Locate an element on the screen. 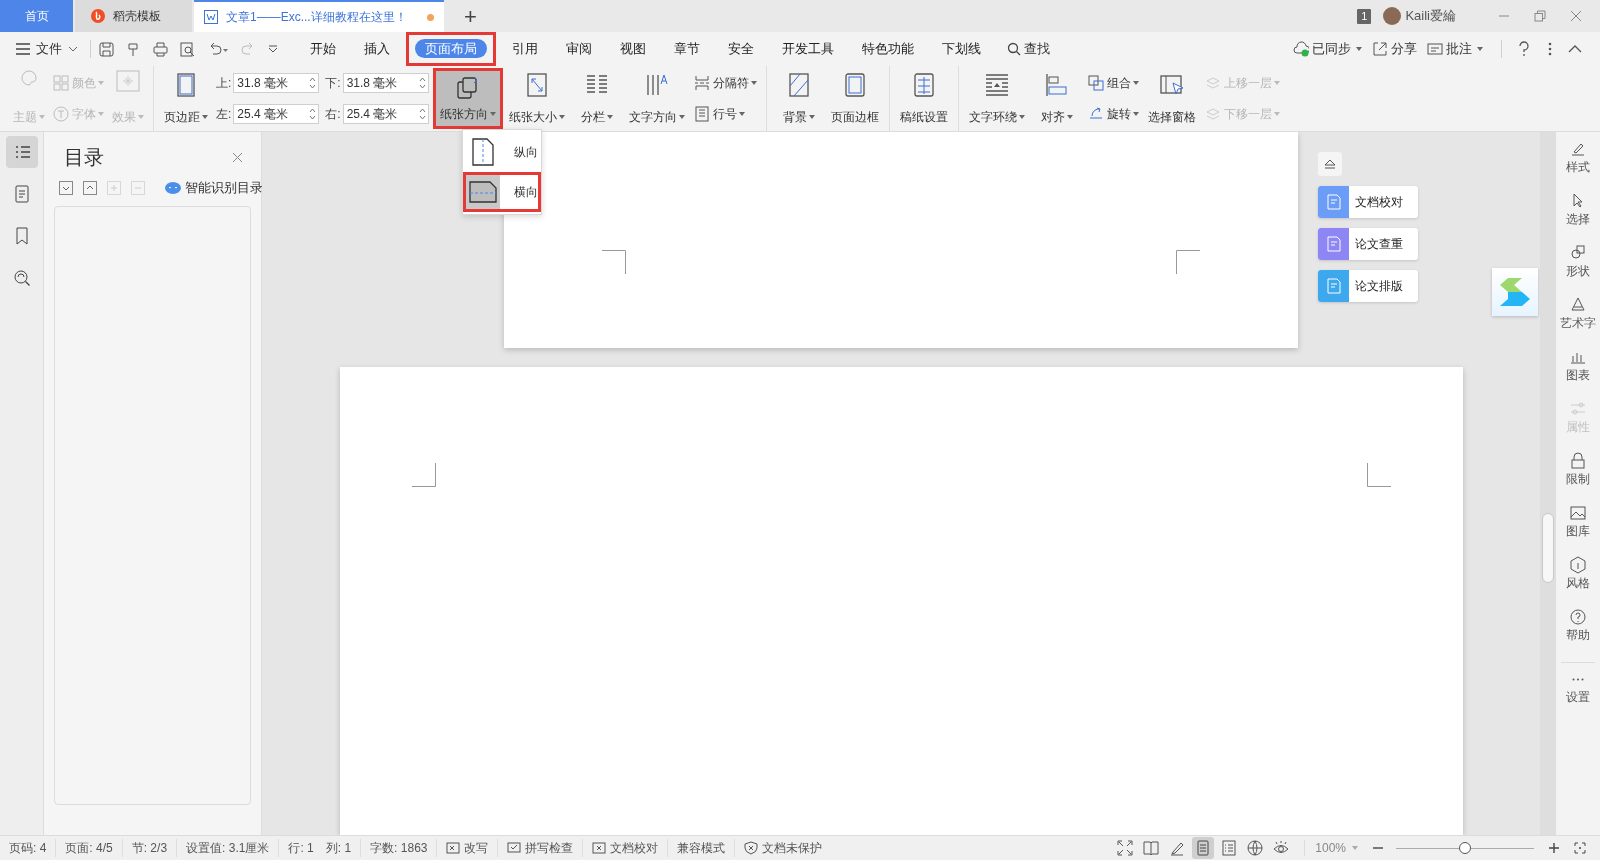 Image resolution: width=1600 pixels, height=860 pixels. customize-icon is located at coordinates (273, 49).